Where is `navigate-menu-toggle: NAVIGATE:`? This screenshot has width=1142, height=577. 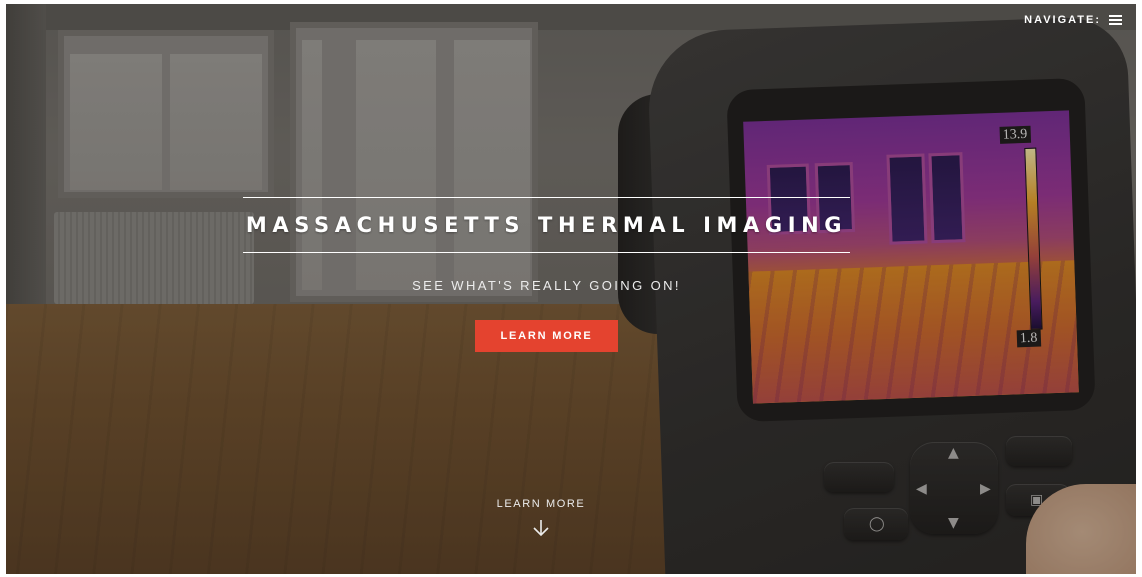 navigate-menu-toggle: NAVIGATE: is located at coordinates (1073, 20).